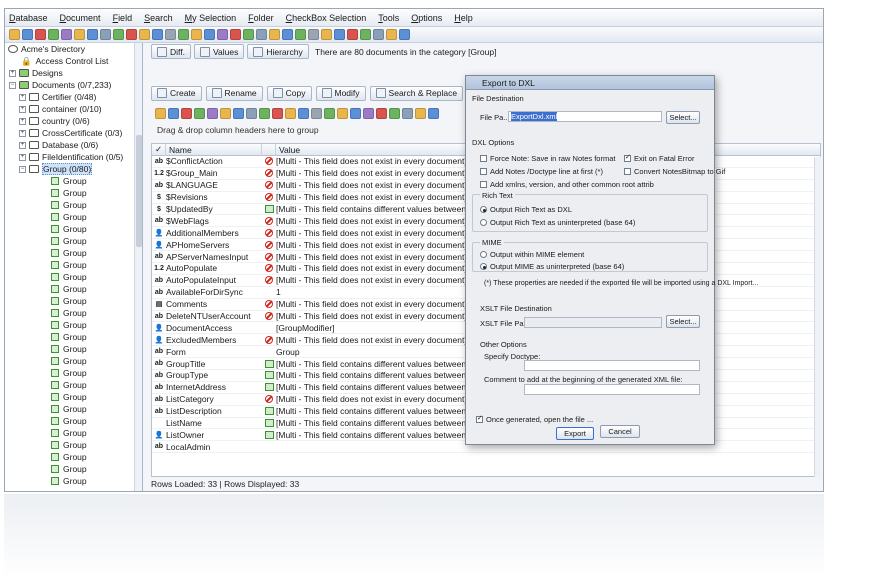 The width and height of the screenshot is (881, 580). Describe the element at coordinates (278, 51) in the screenshot. I see `hierarchy-tab: Hierarchy` at that location.